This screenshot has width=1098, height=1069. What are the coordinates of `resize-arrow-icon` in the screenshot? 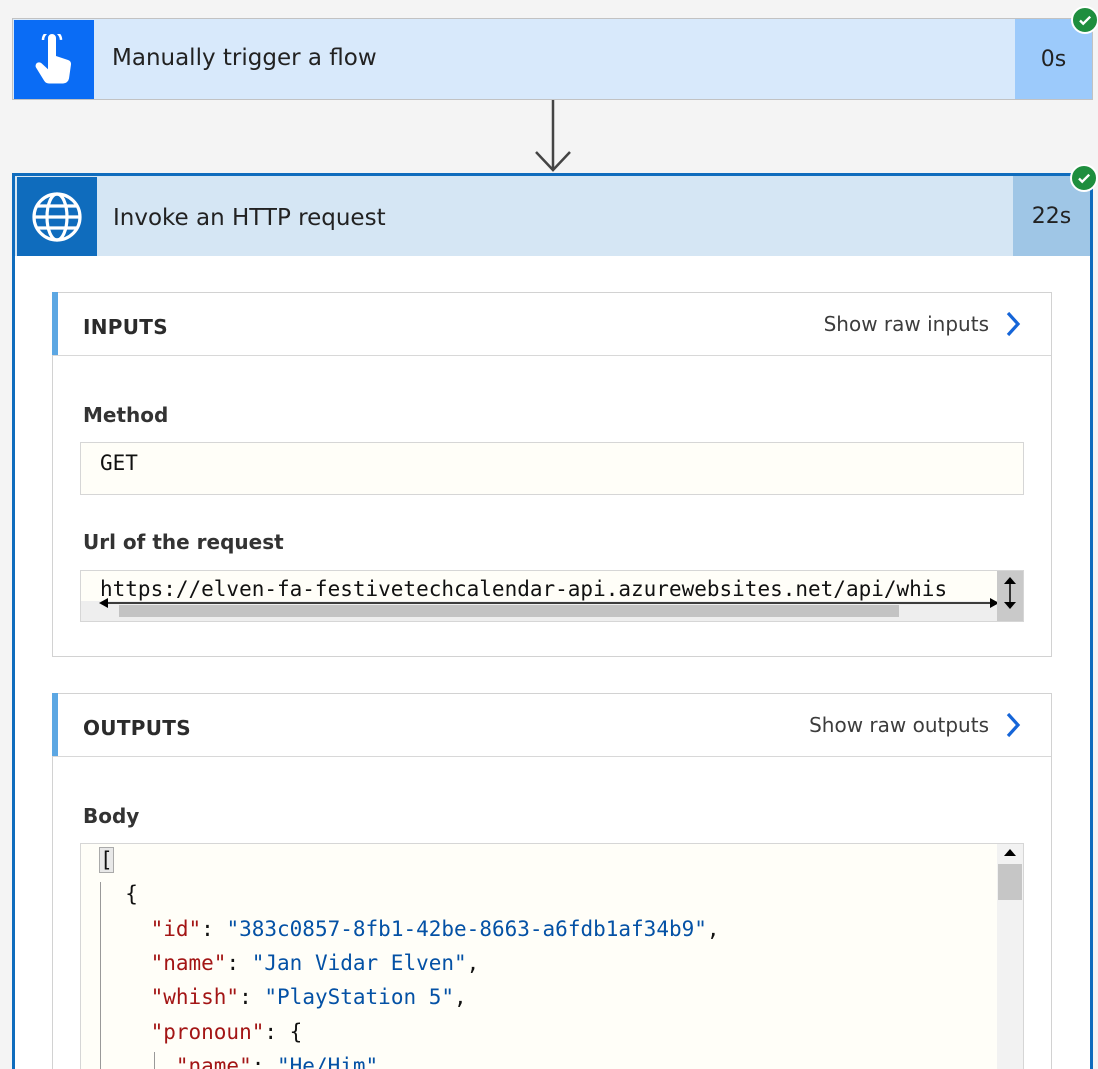 It's located at (549, 603).